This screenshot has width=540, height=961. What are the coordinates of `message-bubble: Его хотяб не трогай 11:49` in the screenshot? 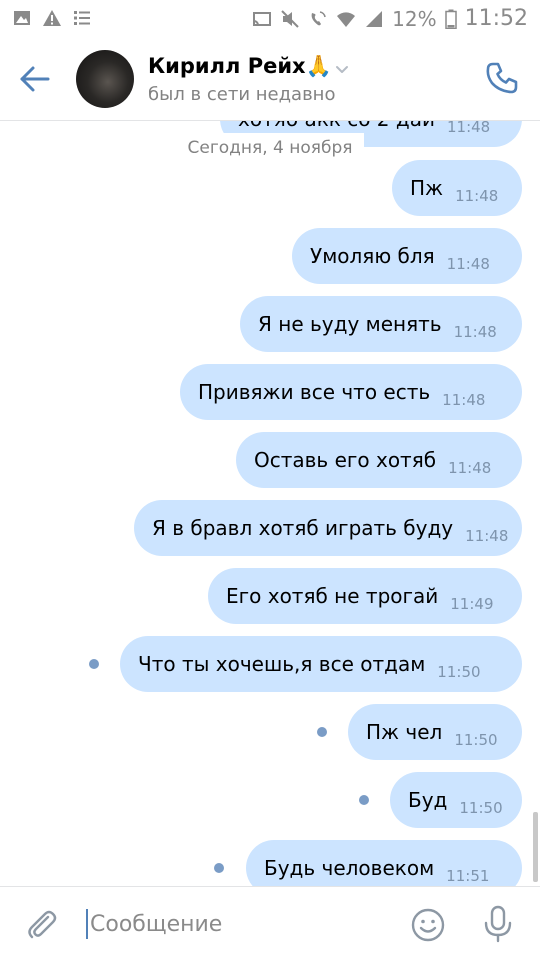 It's located at (365, 596).